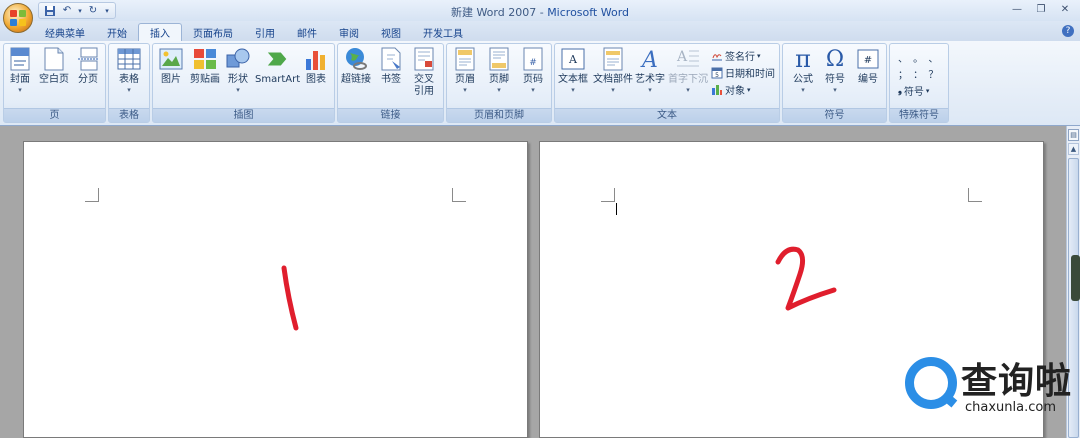 This screenshot has height=438, width=1080. What do you see at coordinates (129, 115) in the screenshot?
I see `group-label-tables: 表格` at bounding box center [129, 115].